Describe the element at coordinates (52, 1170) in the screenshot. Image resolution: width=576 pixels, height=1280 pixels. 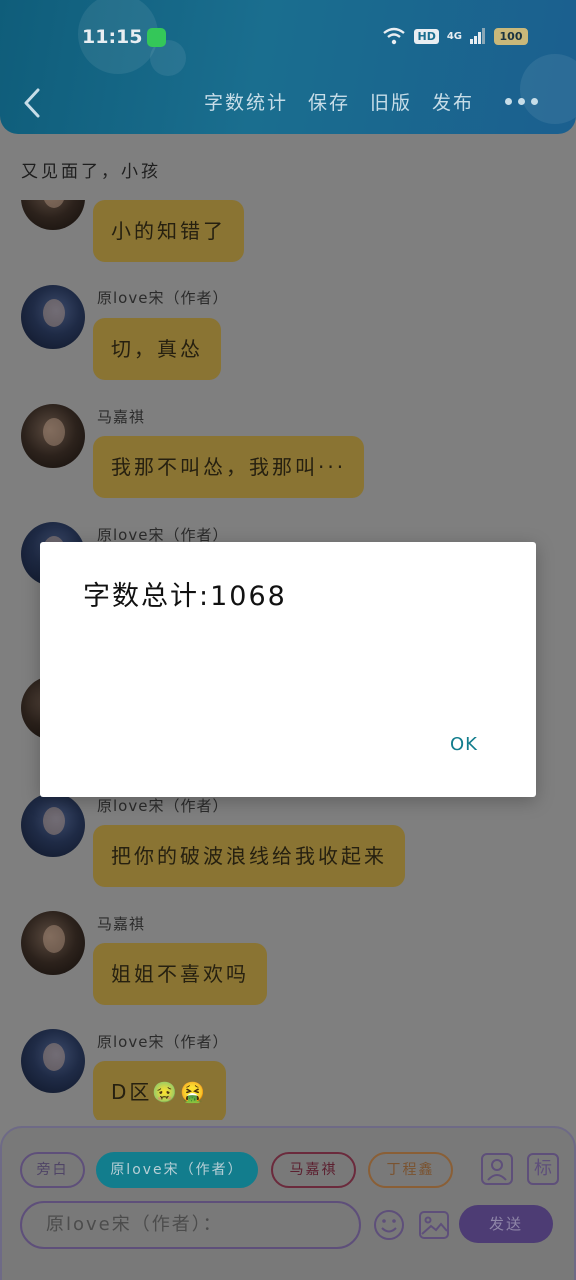
I see `role-chip-narrator: 旁白` at that location.